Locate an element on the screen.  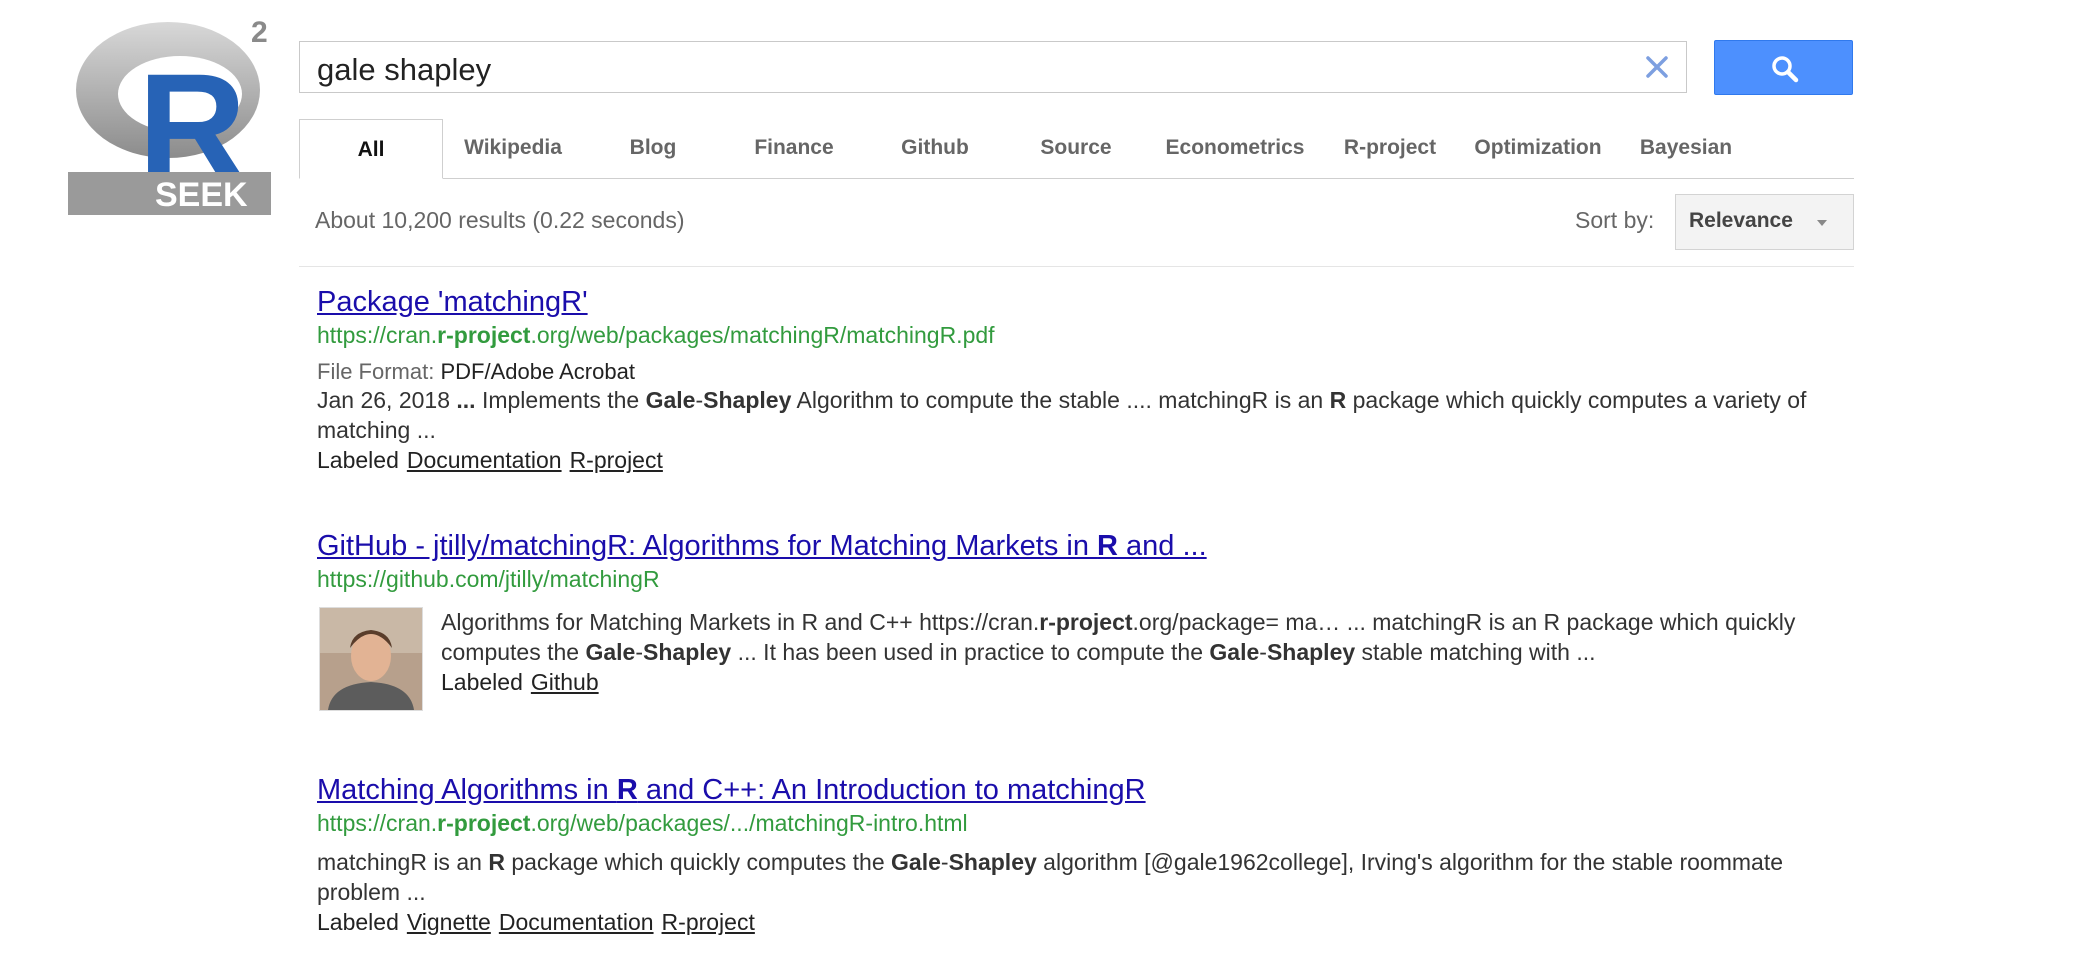
chevron-down-icon is located at coordinates (1822, 223).